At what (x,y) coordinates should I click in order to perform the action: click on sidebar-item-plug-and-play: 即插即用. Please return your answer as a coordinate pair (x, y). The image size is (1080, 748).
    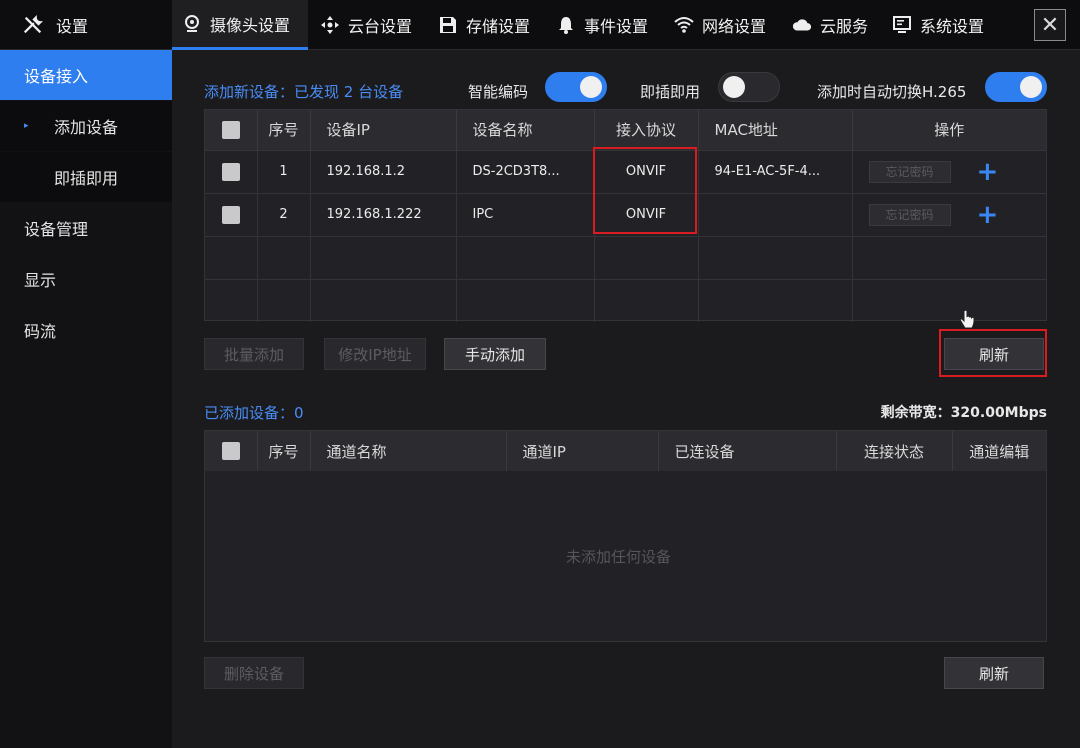
    Looking at the image, I should click on (86, 177).